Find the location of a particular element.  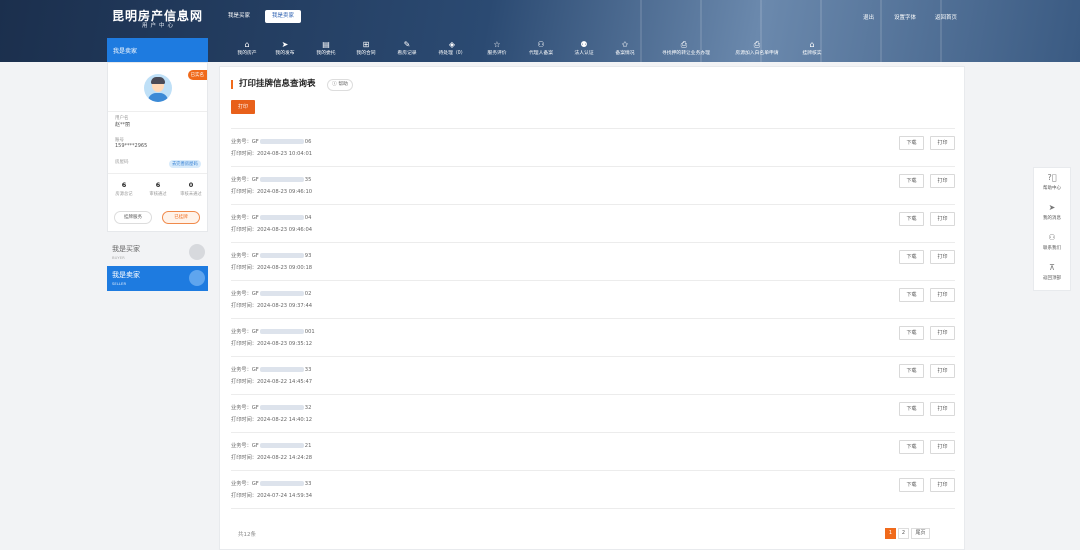

nav-item-mortgage-transfer: ⎙ 寻找押的转让业务办理 is located at coordinates (686, 50).